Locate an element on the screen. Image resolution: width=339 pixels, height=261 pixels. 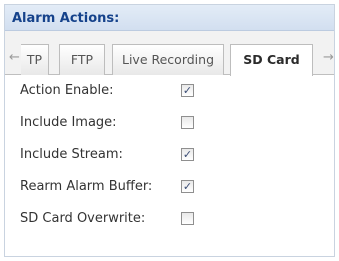
panel-title: Alarm Actions: is located at coordinates (66, 18).